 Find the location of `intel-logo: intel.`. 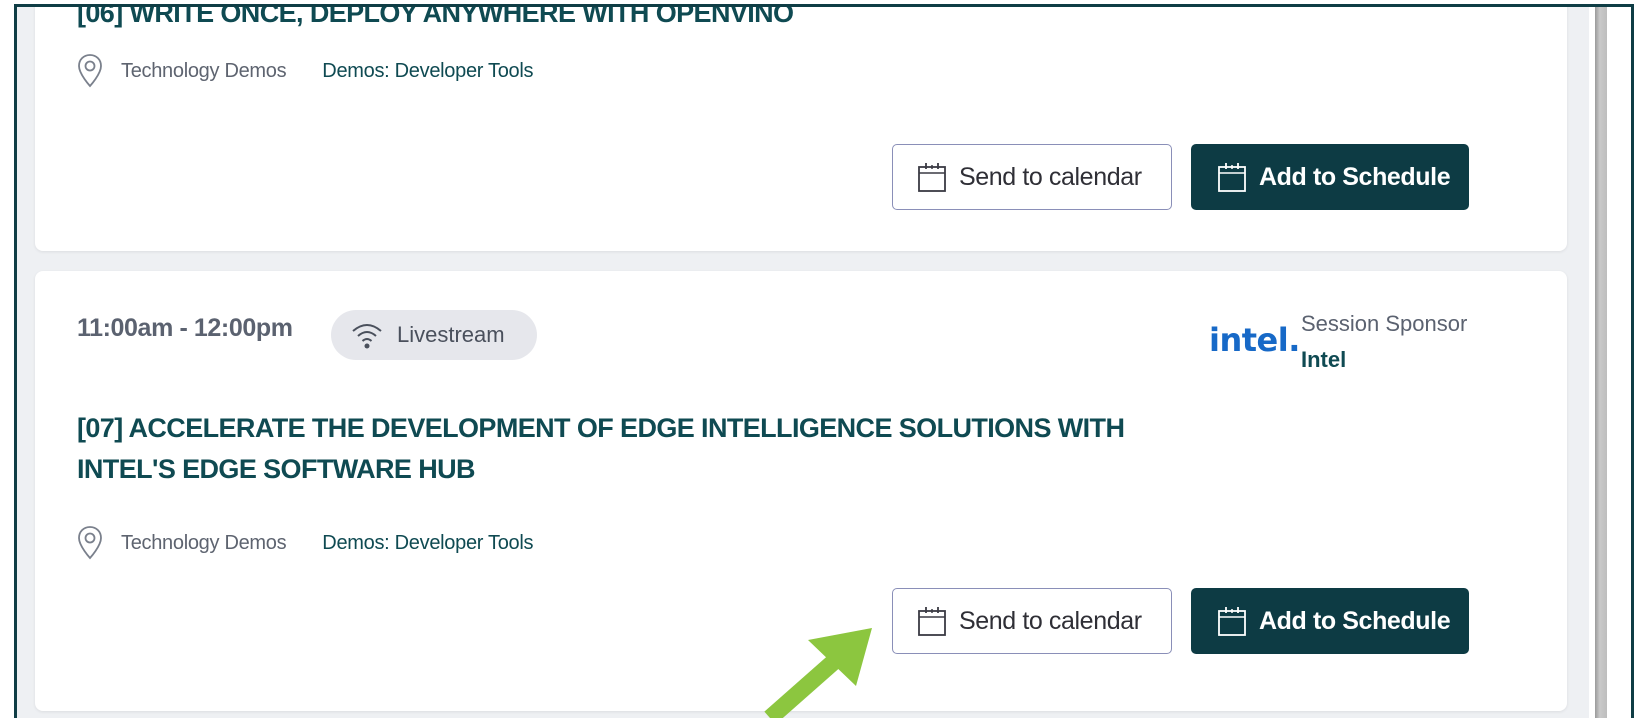

intel-logo: intel. is located at coordinates (1254, 340).